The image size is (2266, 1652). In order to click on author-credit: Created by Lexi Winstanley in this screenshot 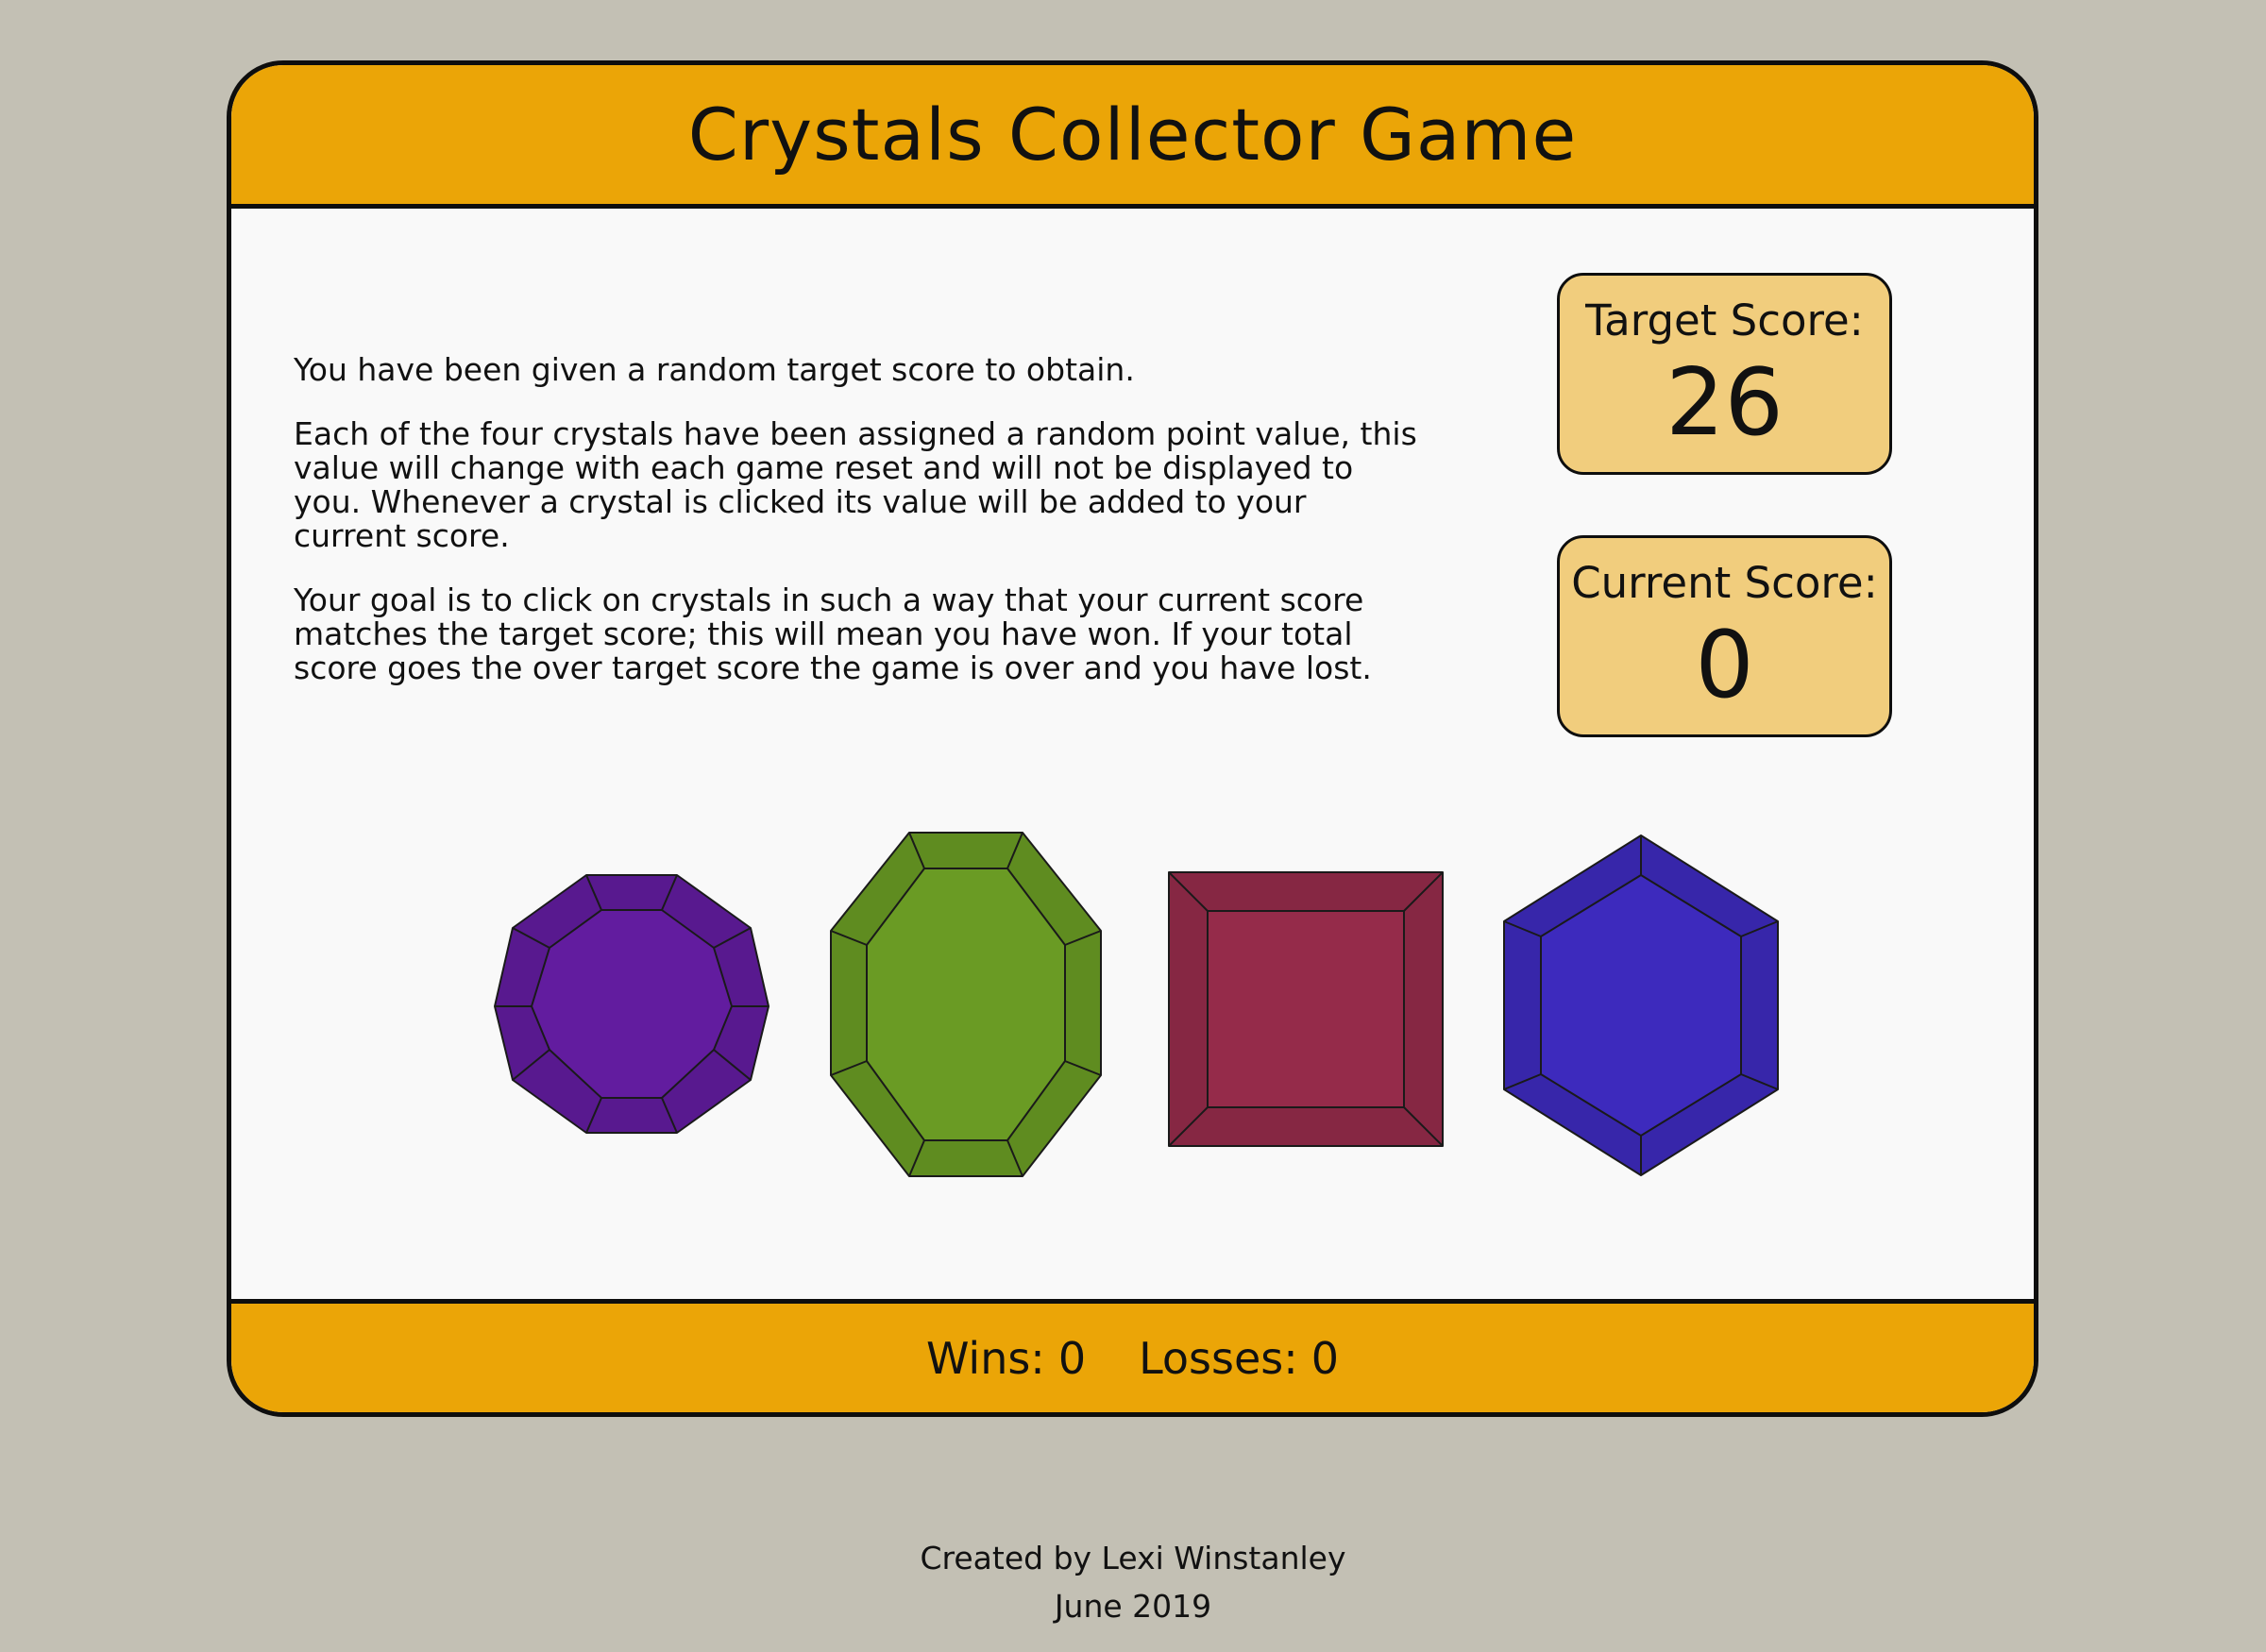, I will do `click(1133, 1558)`.